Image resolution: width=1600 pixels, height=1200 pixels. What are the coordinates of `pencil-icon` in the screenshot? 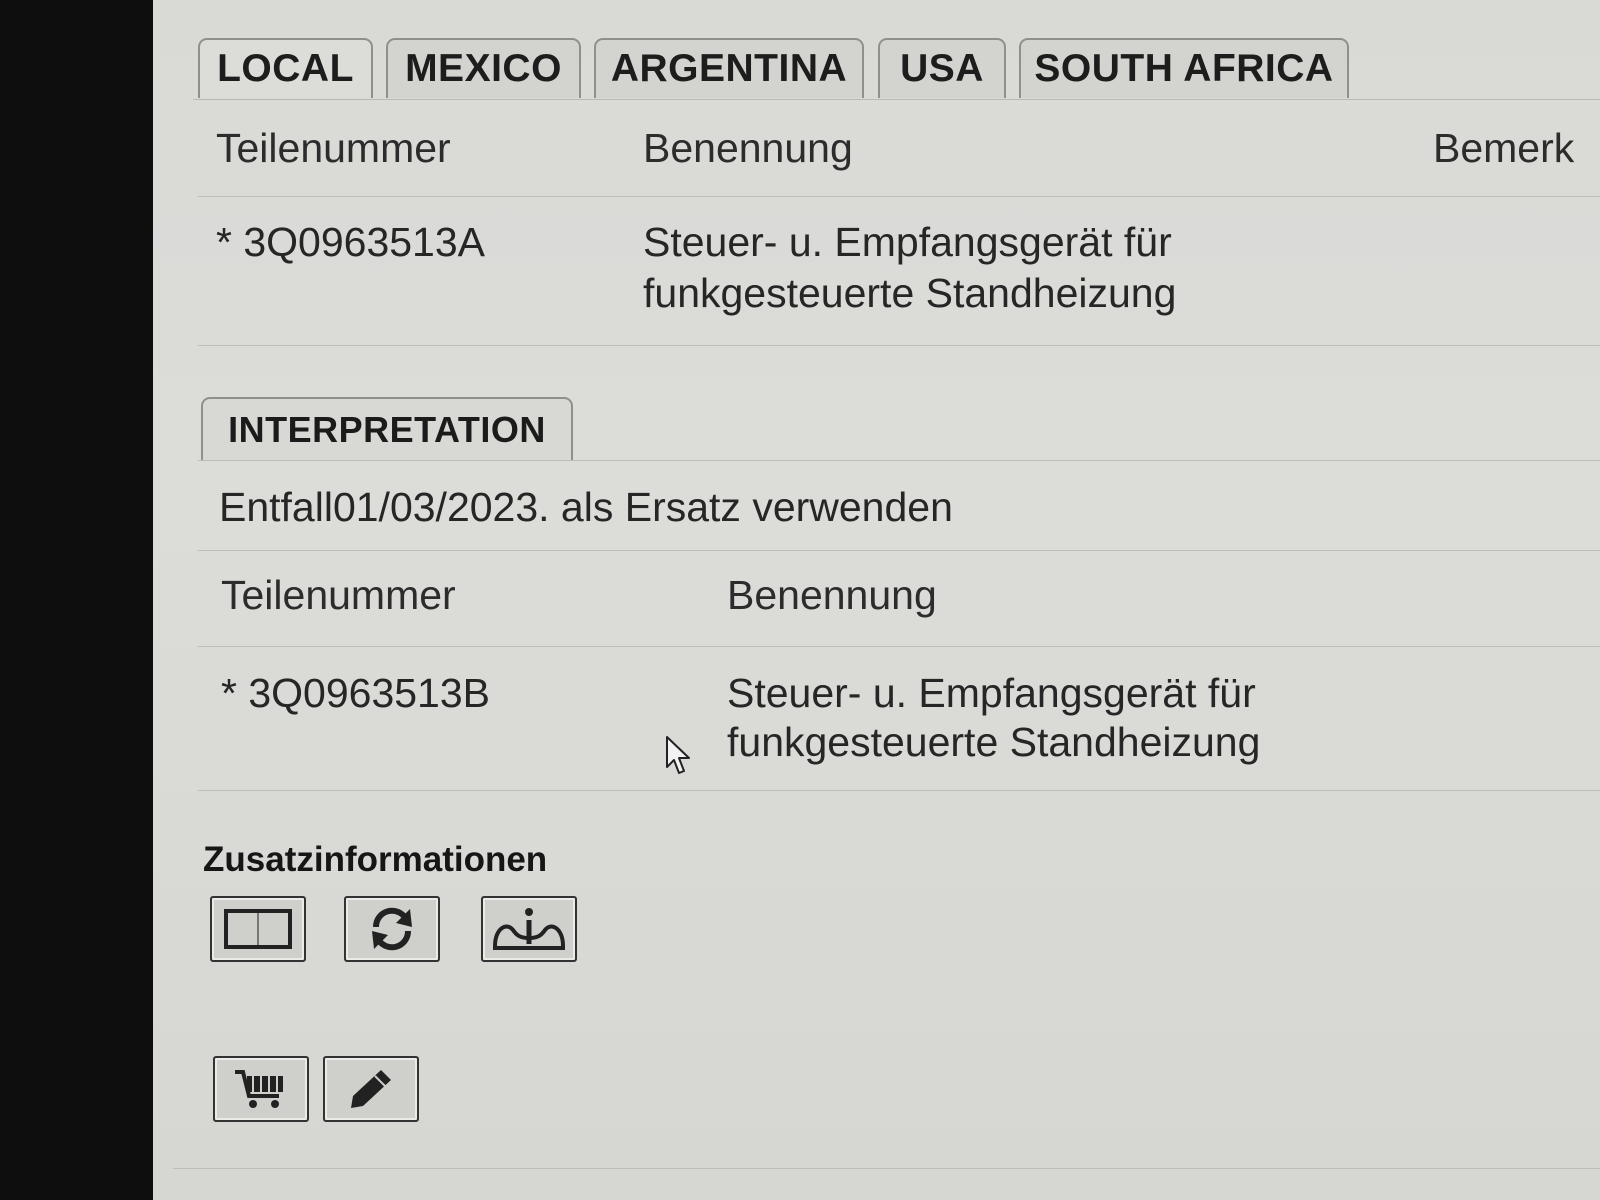 It's located at (371, 1089).